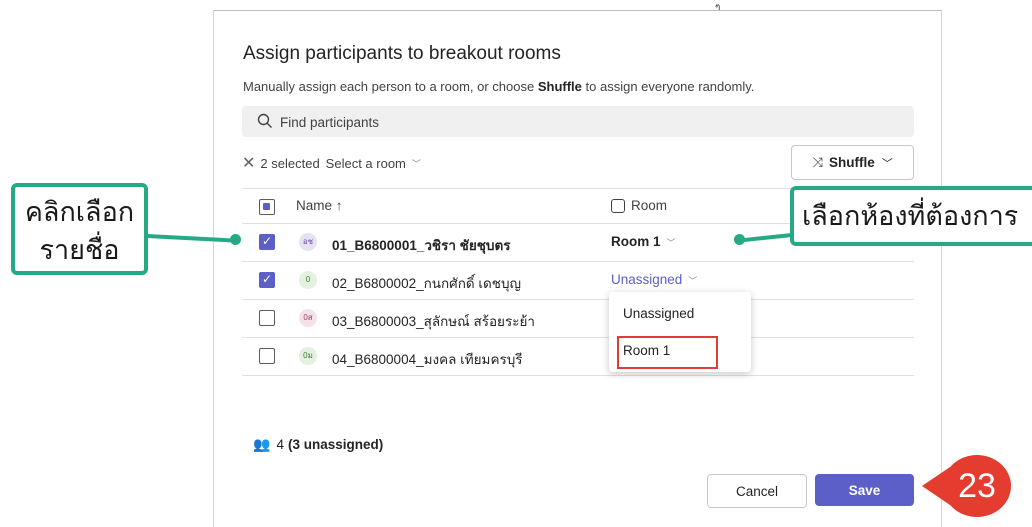 The height and width of the screenshot is (527, 1032). I want to click on participant-count: 👥 4 (3 unassigned), so click(318, 444).